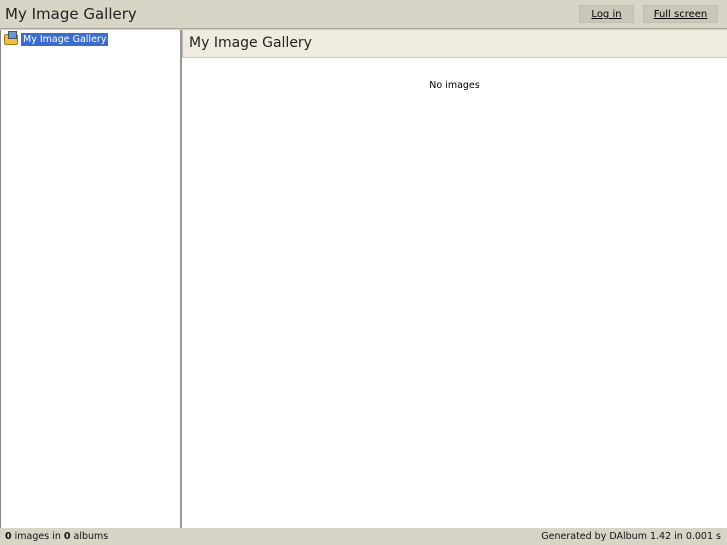  I want to click on app-title: My Image Gallery, so click(71, 14).